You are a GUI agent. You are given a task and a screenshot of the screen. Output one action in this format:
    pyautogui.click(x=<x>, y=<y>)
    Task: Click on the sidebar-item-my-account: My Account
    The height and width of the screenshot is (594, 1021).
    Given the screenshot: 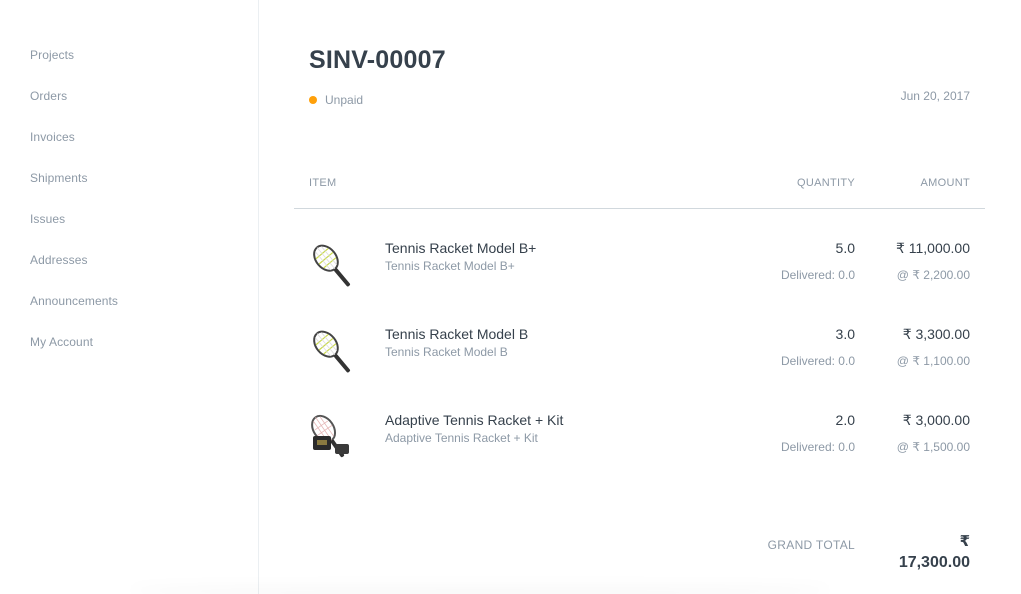 What is the action you would take?
    pyautogui.click(x=61, y=342)
    